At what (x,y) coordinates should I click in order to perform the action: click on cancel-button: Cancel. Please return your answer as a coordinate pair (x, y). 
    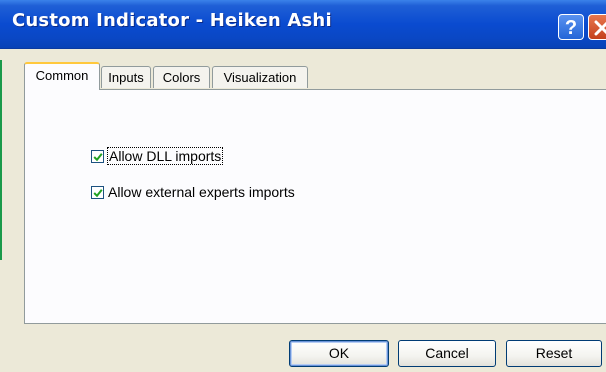
    Looking at the image, I should click on (447, 353).